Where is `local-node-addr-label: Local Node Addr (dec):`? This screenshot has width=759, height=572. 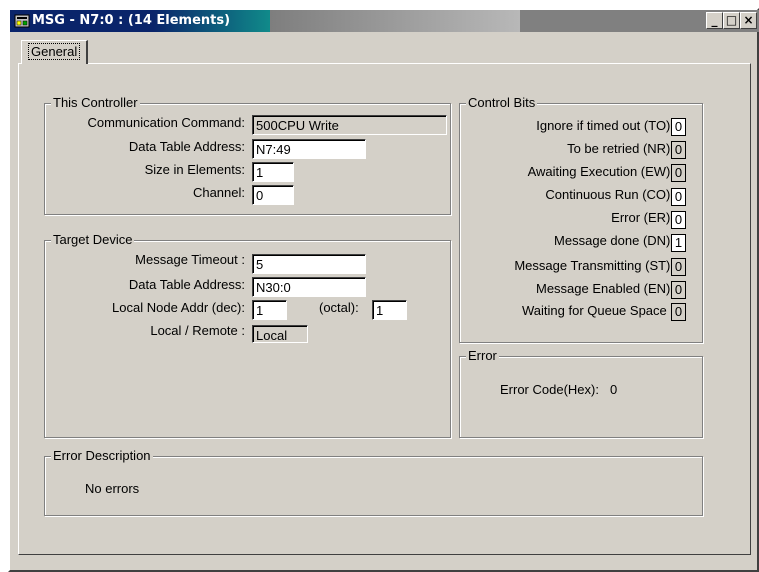 local-node-addr-label: Local Node Addr (dec): is located at coordinates (178, 307).